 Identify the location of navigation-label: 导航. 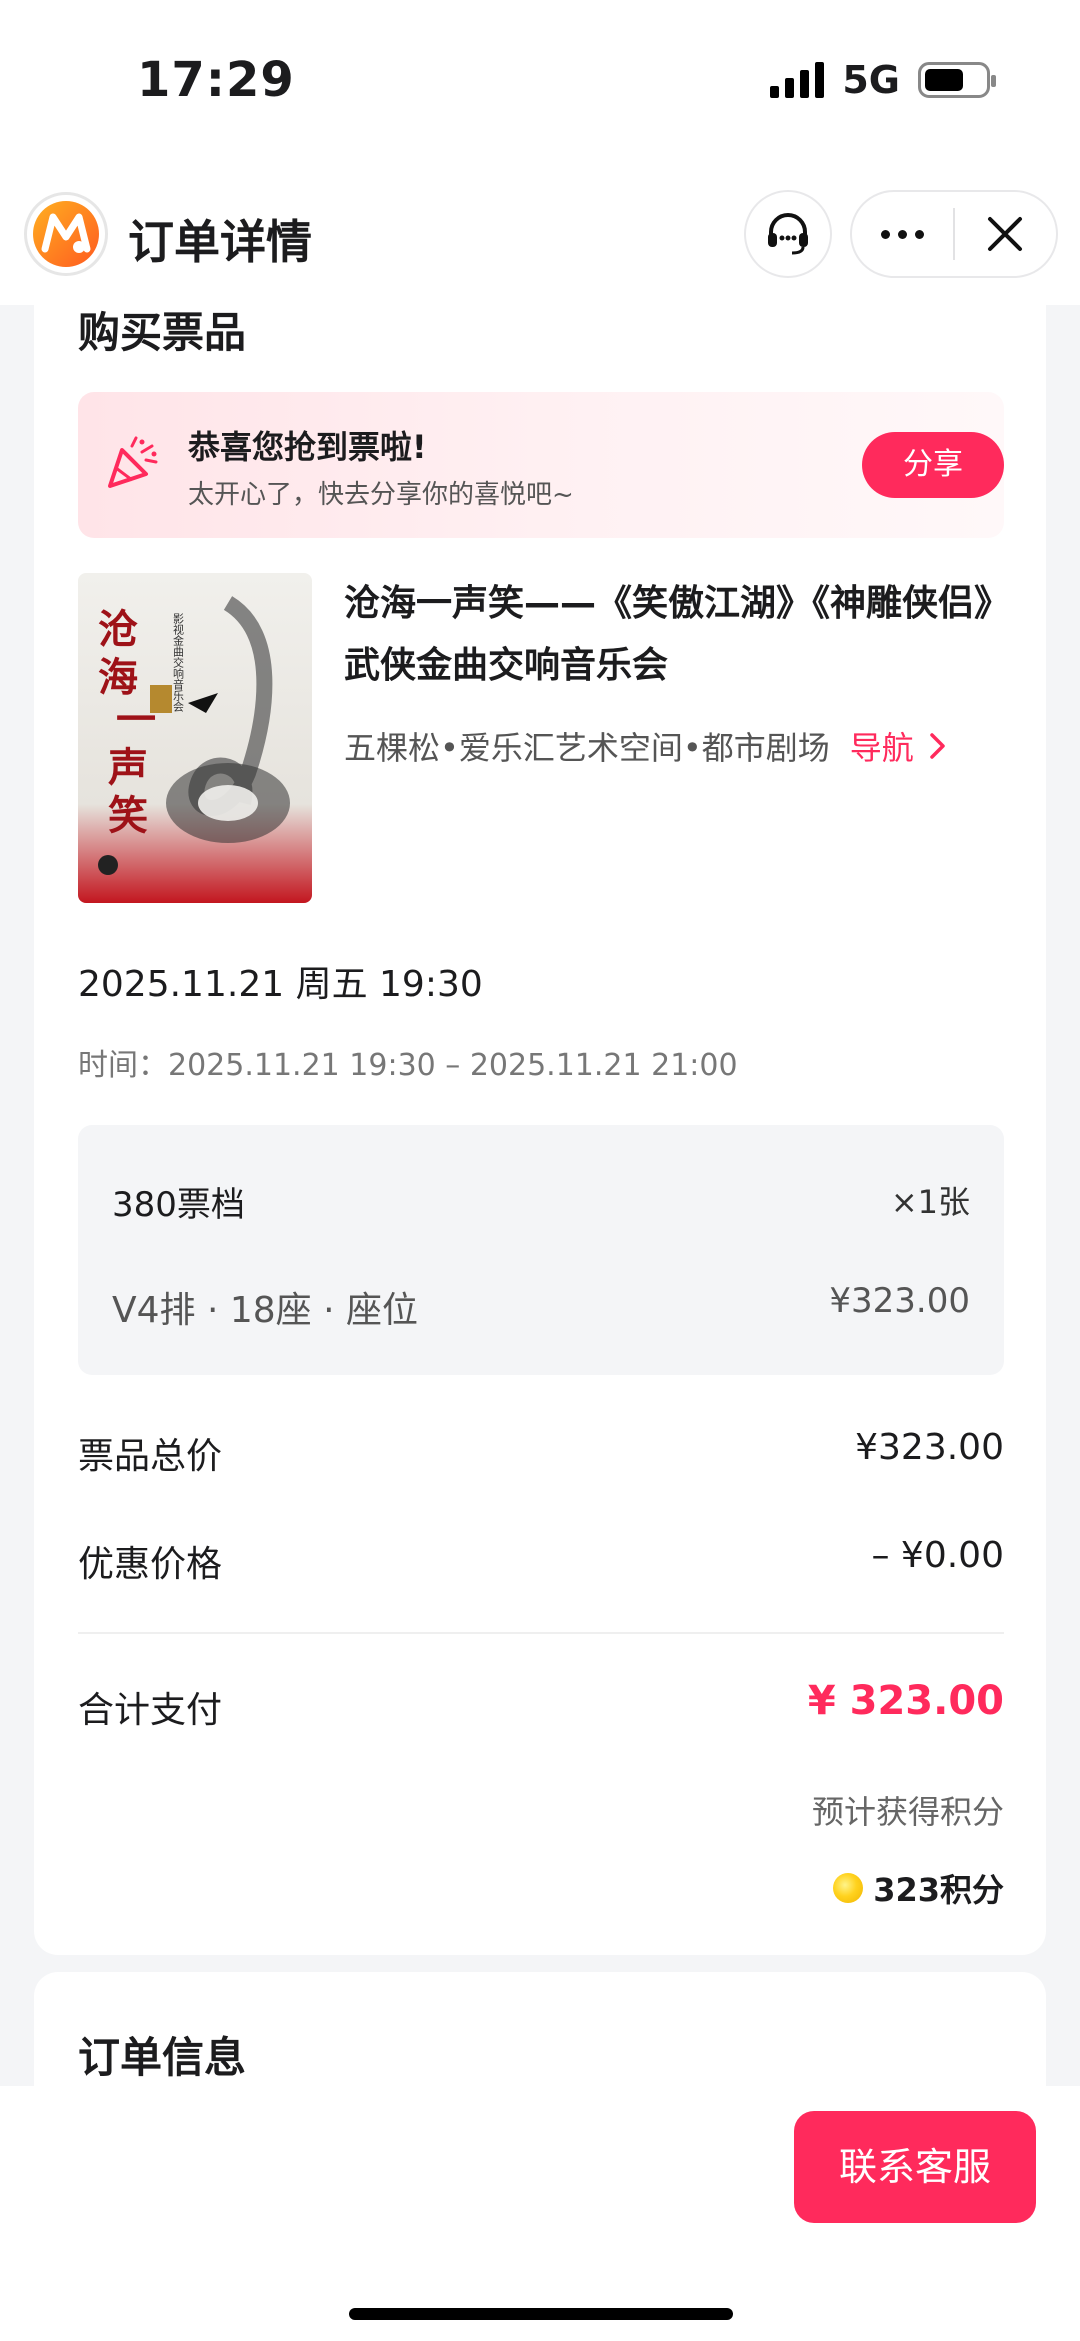
(881, 748).